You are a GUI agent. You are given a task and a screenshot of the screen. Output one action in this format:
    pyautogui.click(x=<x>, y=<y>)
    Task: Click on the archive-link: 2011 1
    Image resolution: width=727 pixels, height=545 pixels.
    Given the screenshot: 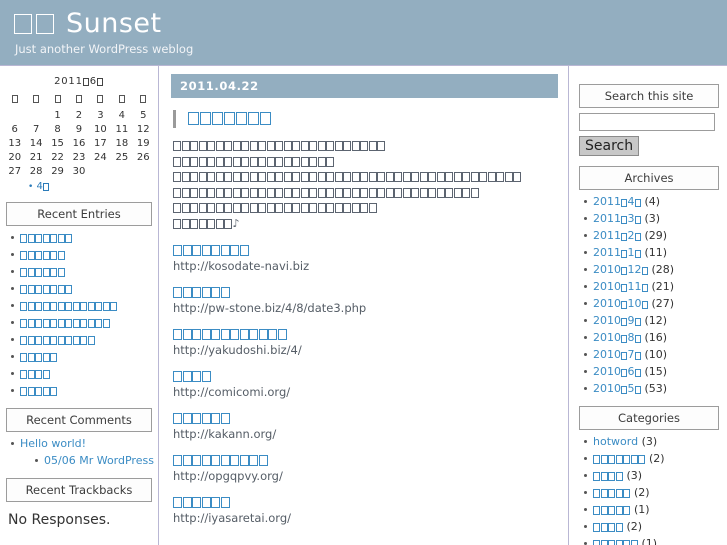 What is the action you would take?
    pyautogui.click(x=617, y=252)
    